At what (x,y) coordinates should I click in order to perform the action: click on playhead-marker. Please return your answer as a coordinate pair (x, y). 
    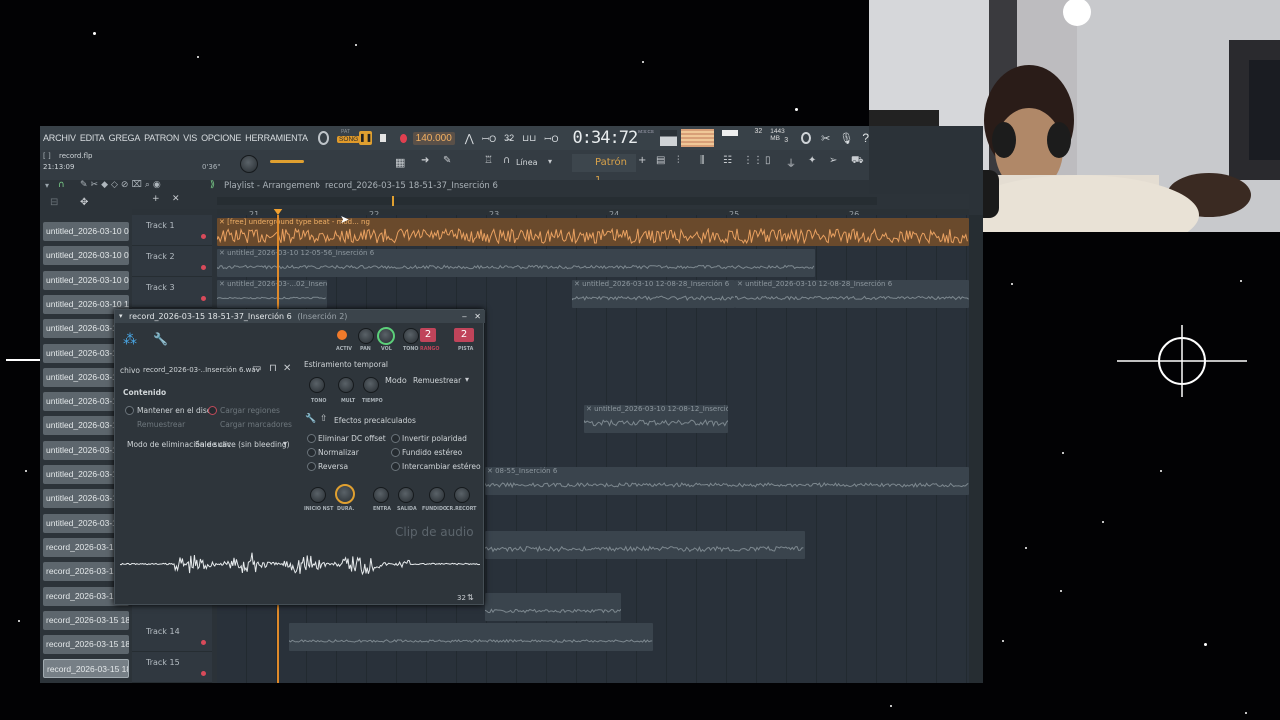
    Looking at the image, I should click on (278, 211).